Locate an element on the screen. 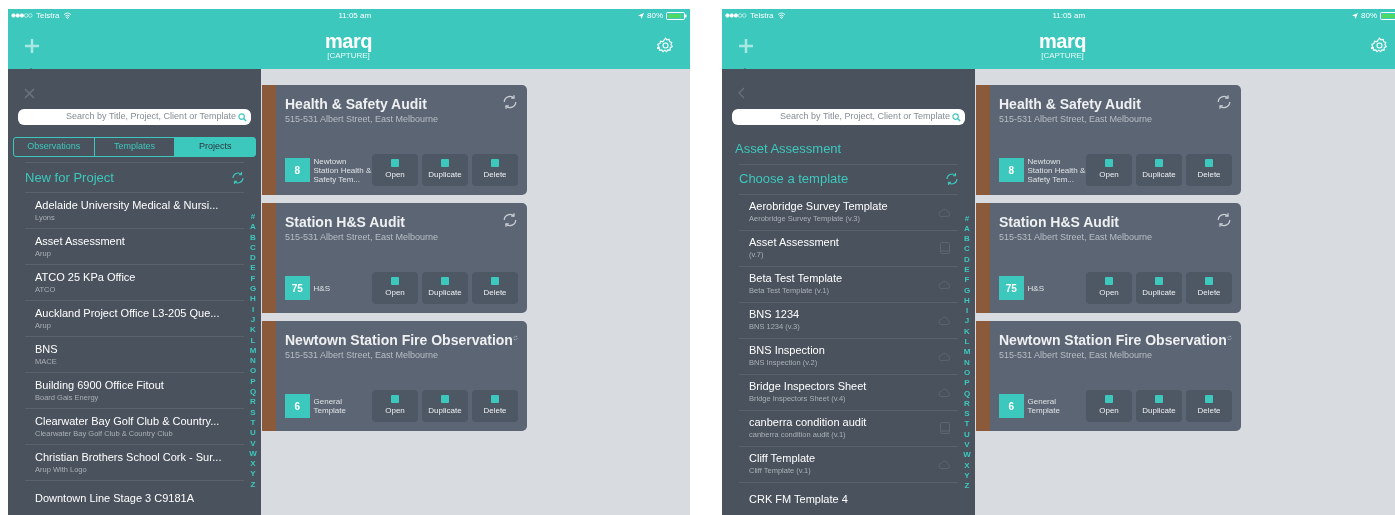  list-item: CRK FM Template 4 is located at coordinates (848, 498).